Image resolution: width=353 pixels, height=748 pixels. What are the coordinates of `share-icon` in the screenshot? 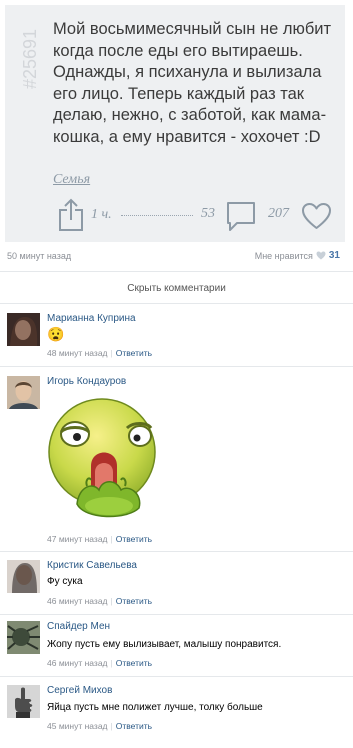 It's located at (71, 215).